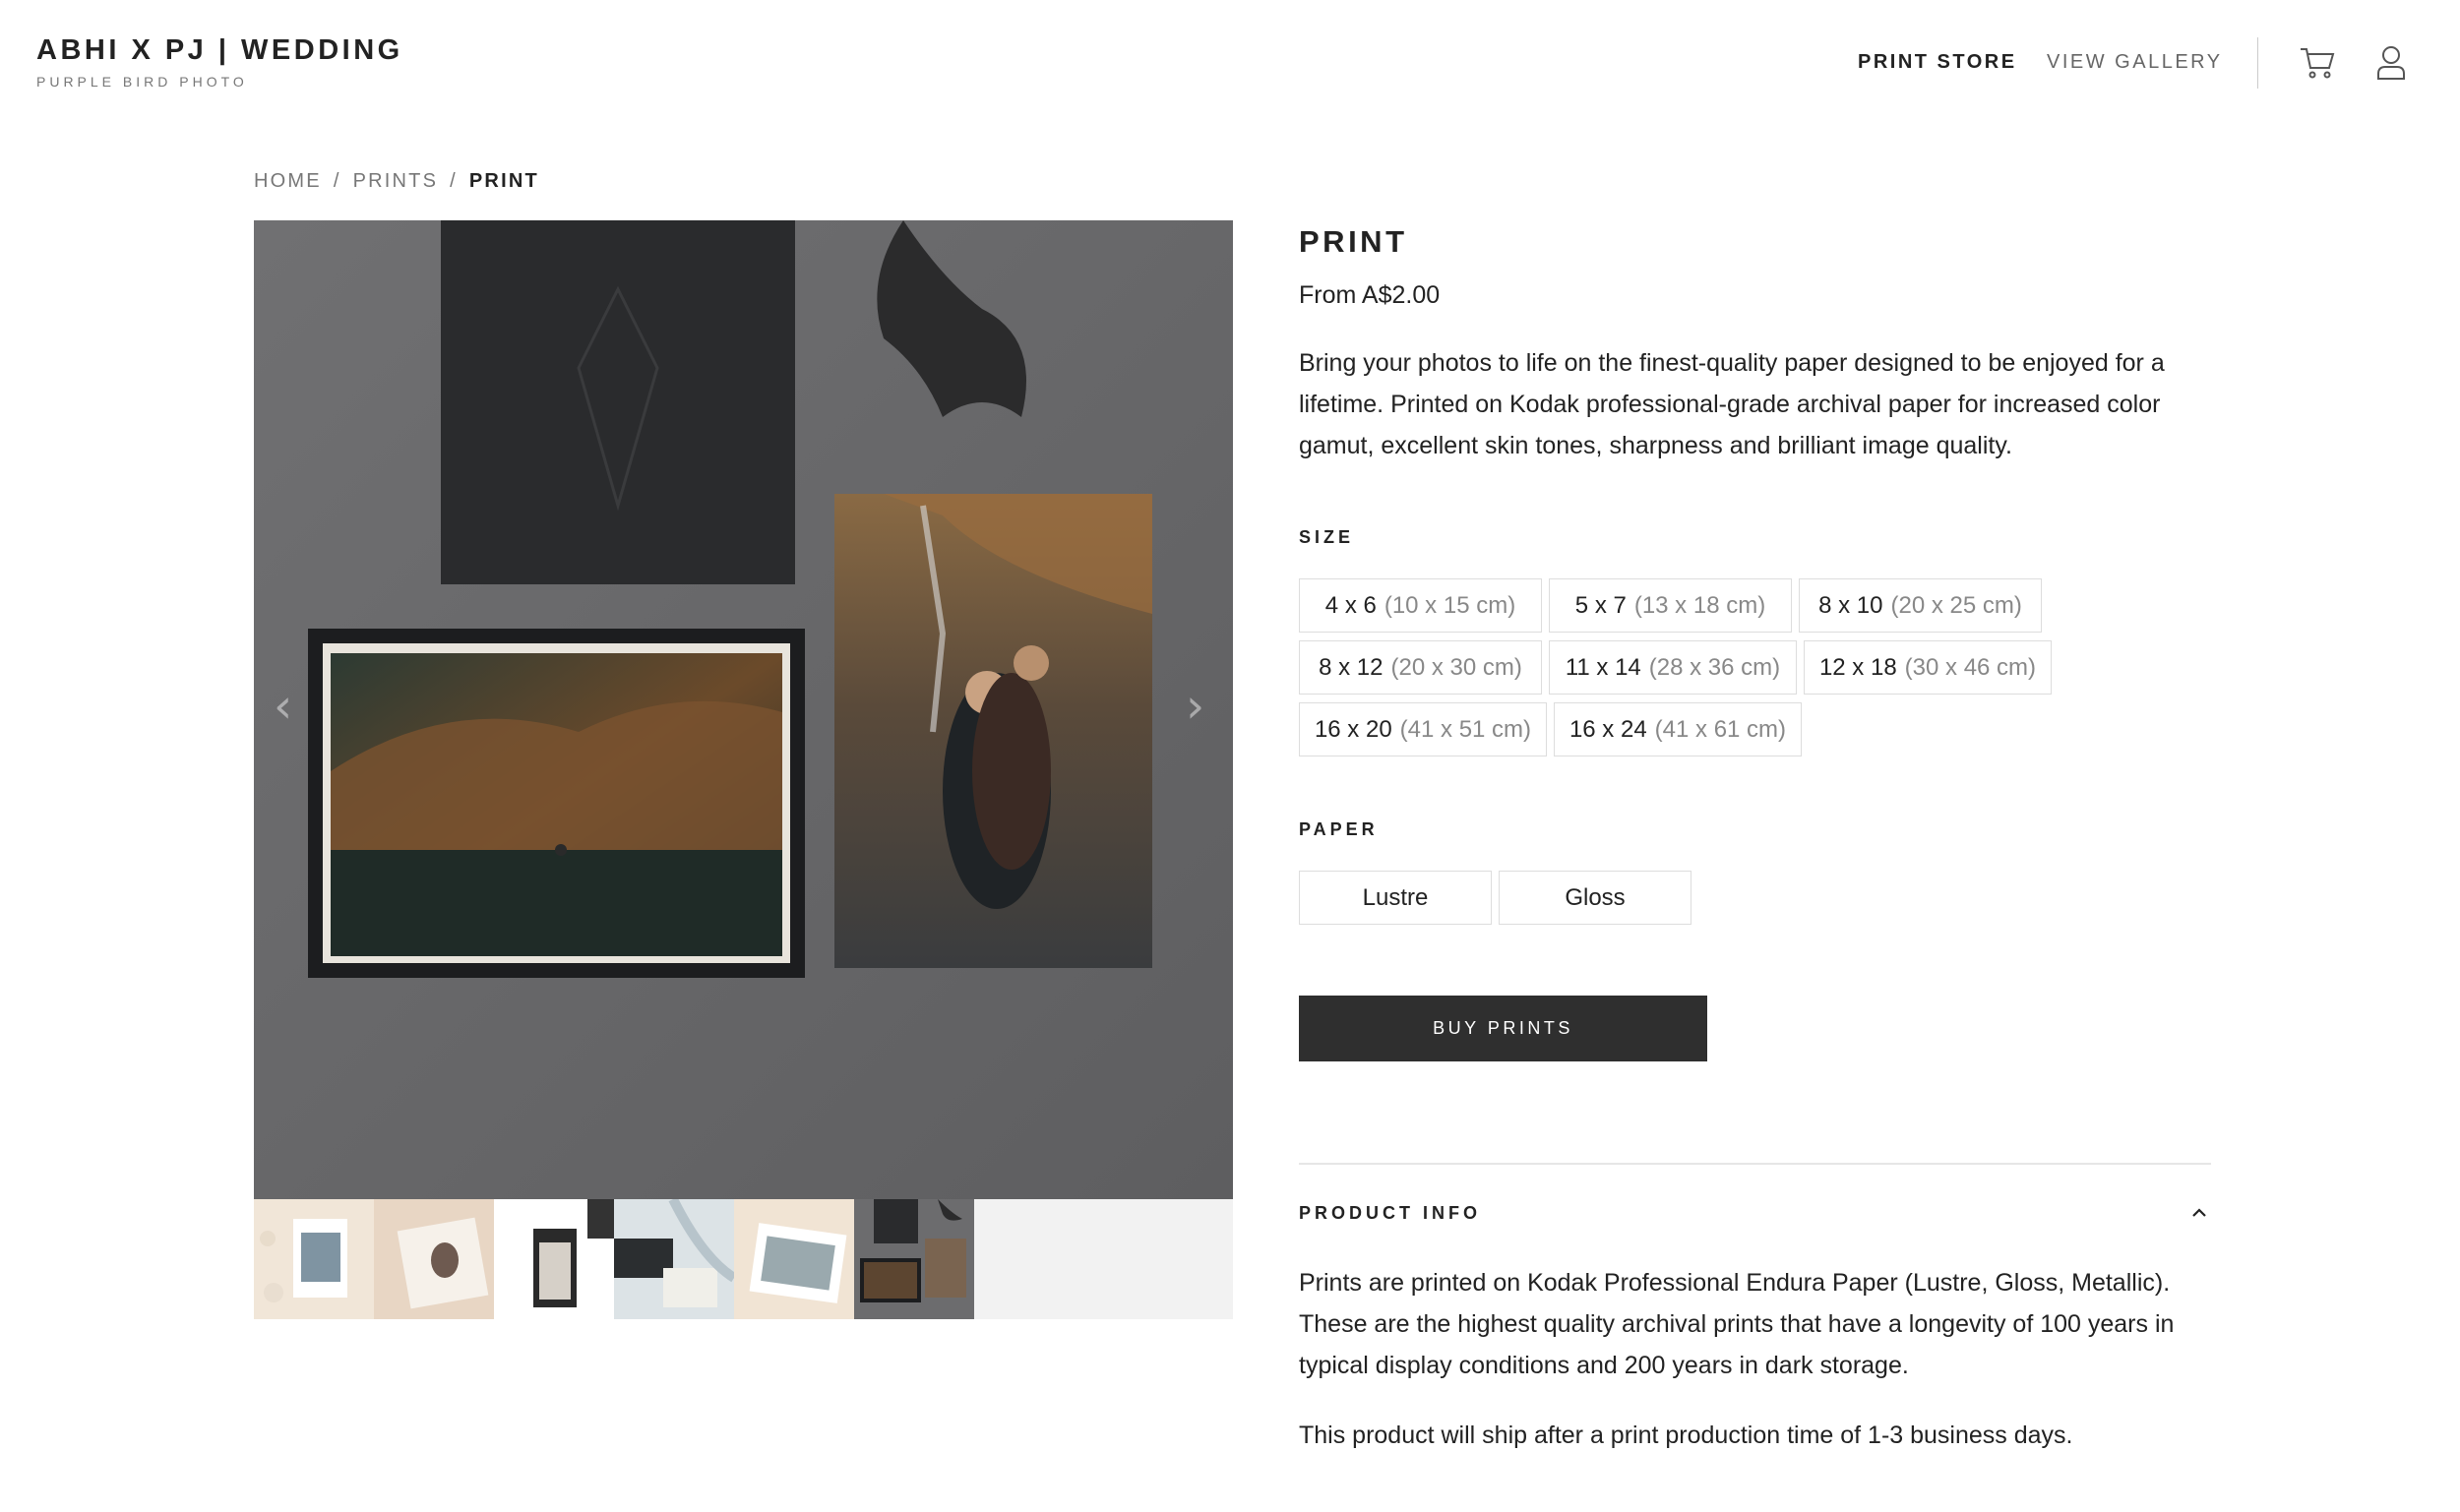  I want to click on size-option: 8 x 10 (20 x 25 cm), so click(1921, 606).